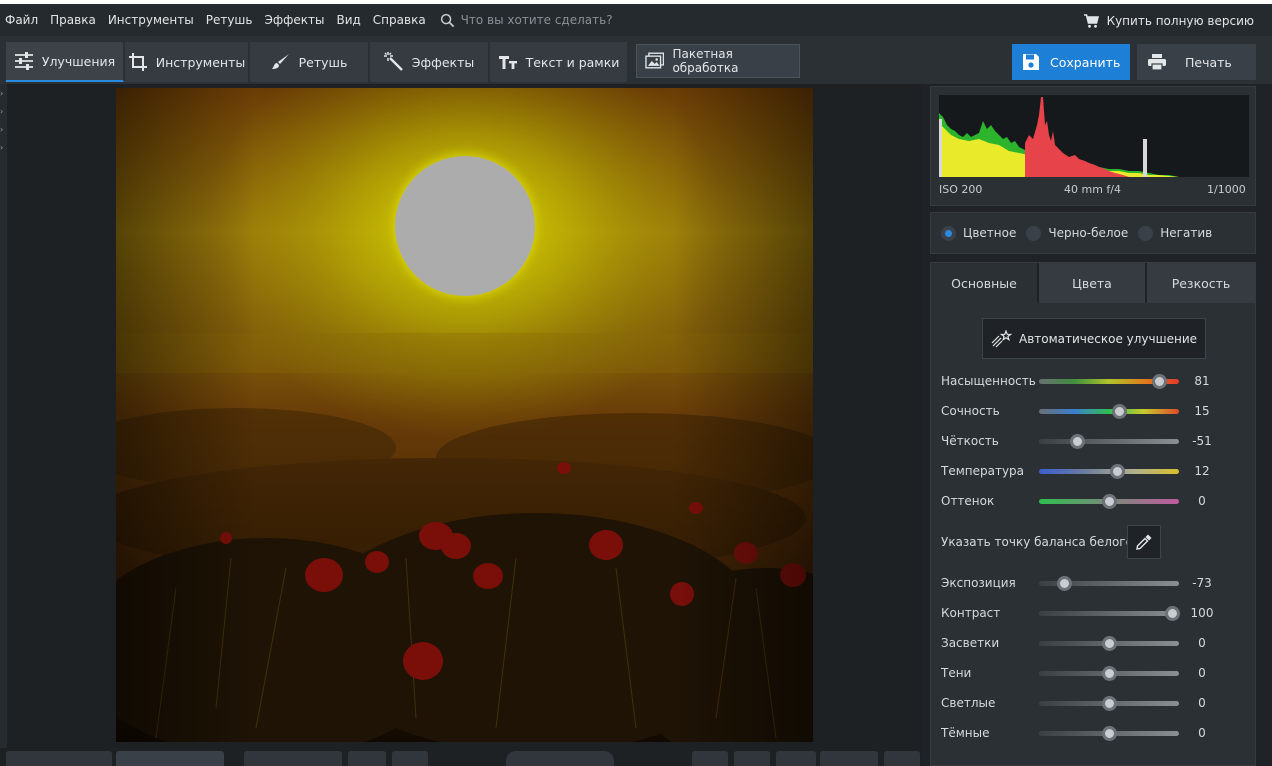  Describe the element at coordinates (1201, 283) in the screenshot. I see `tab-sharpness: Резкость` at that location.